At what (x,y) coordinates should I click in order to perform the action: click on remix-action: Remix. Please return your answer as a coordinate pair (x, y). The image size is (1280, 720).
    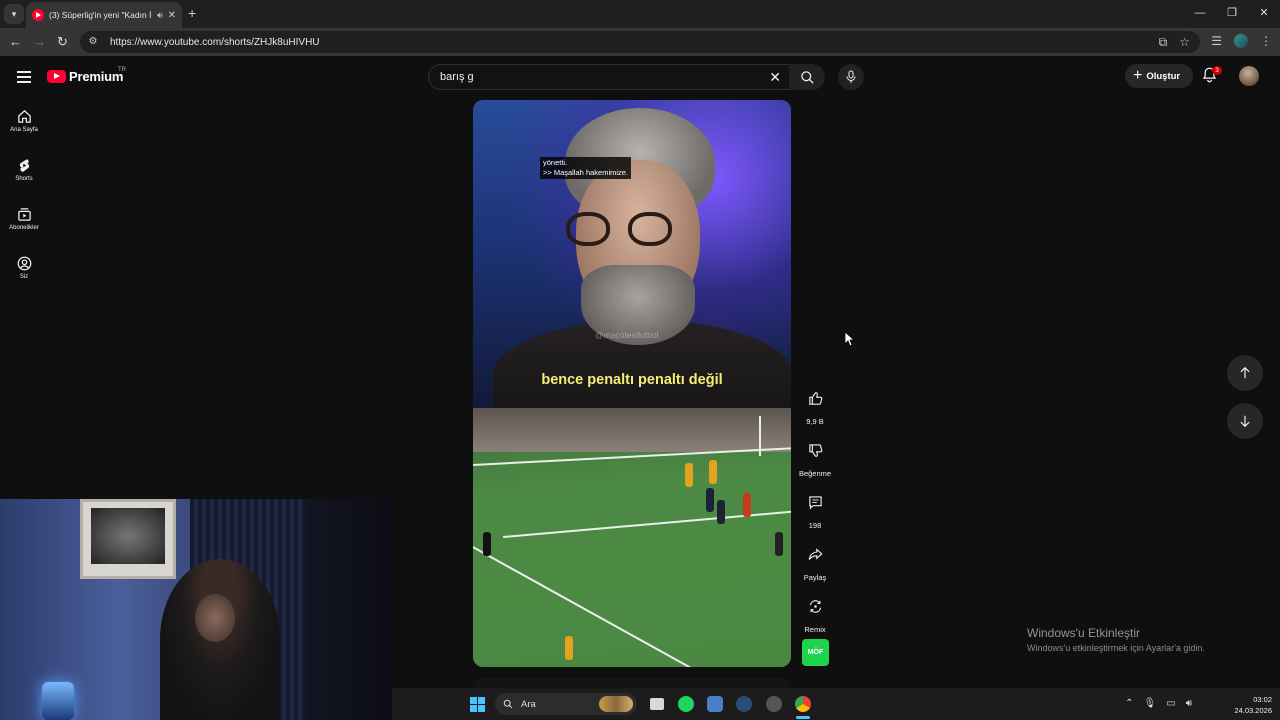
    Looking at the image, I should click on (815, 612).